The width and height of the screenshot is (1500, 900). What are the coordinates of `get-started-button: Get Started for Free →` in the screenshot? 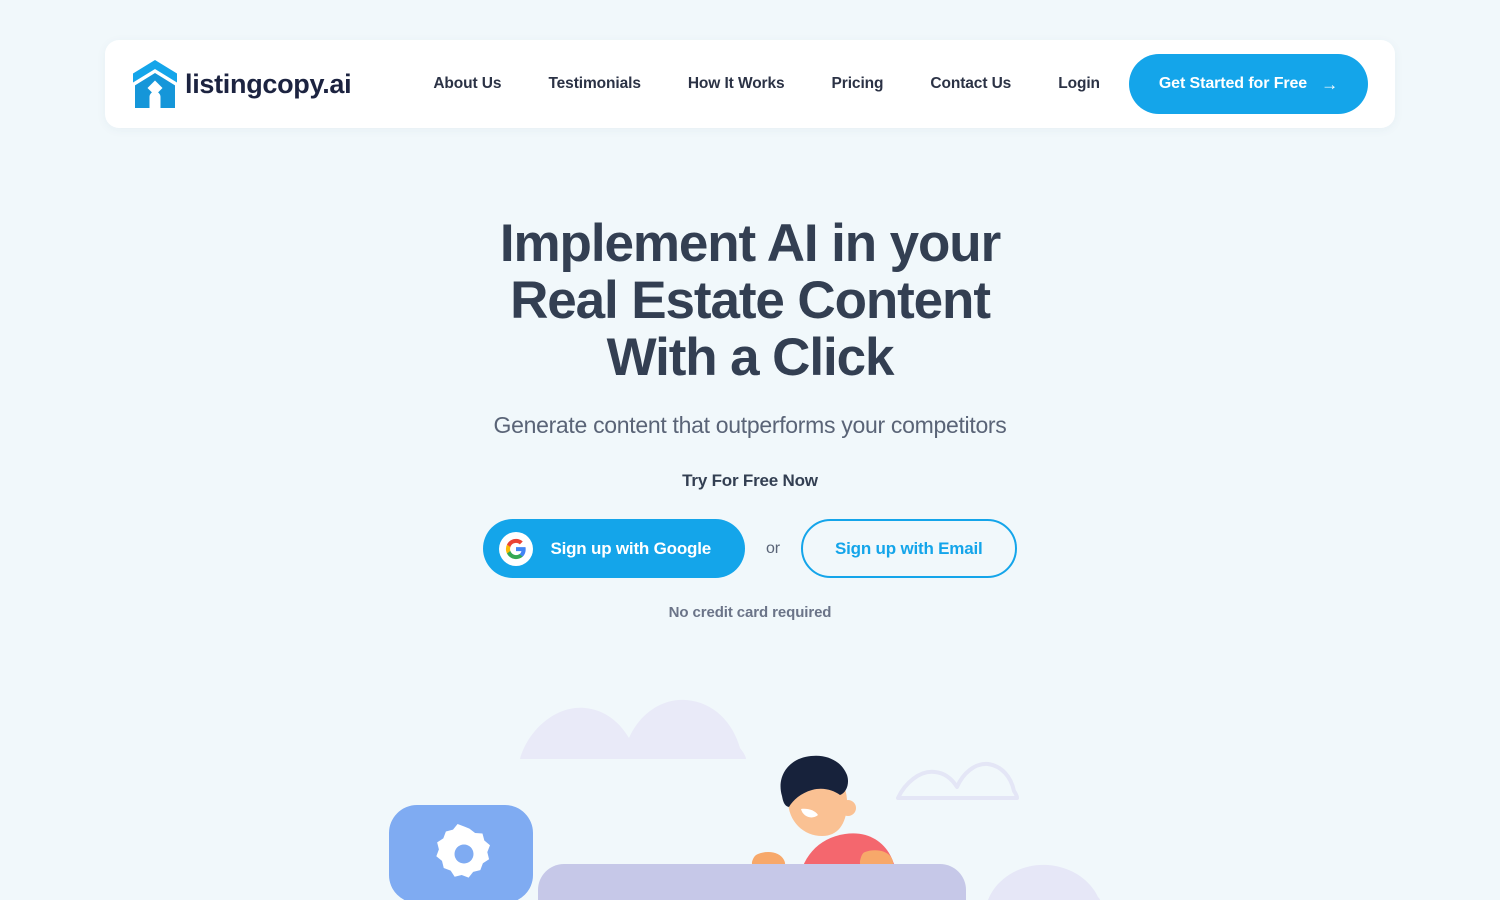 It's located at (1248, 84).